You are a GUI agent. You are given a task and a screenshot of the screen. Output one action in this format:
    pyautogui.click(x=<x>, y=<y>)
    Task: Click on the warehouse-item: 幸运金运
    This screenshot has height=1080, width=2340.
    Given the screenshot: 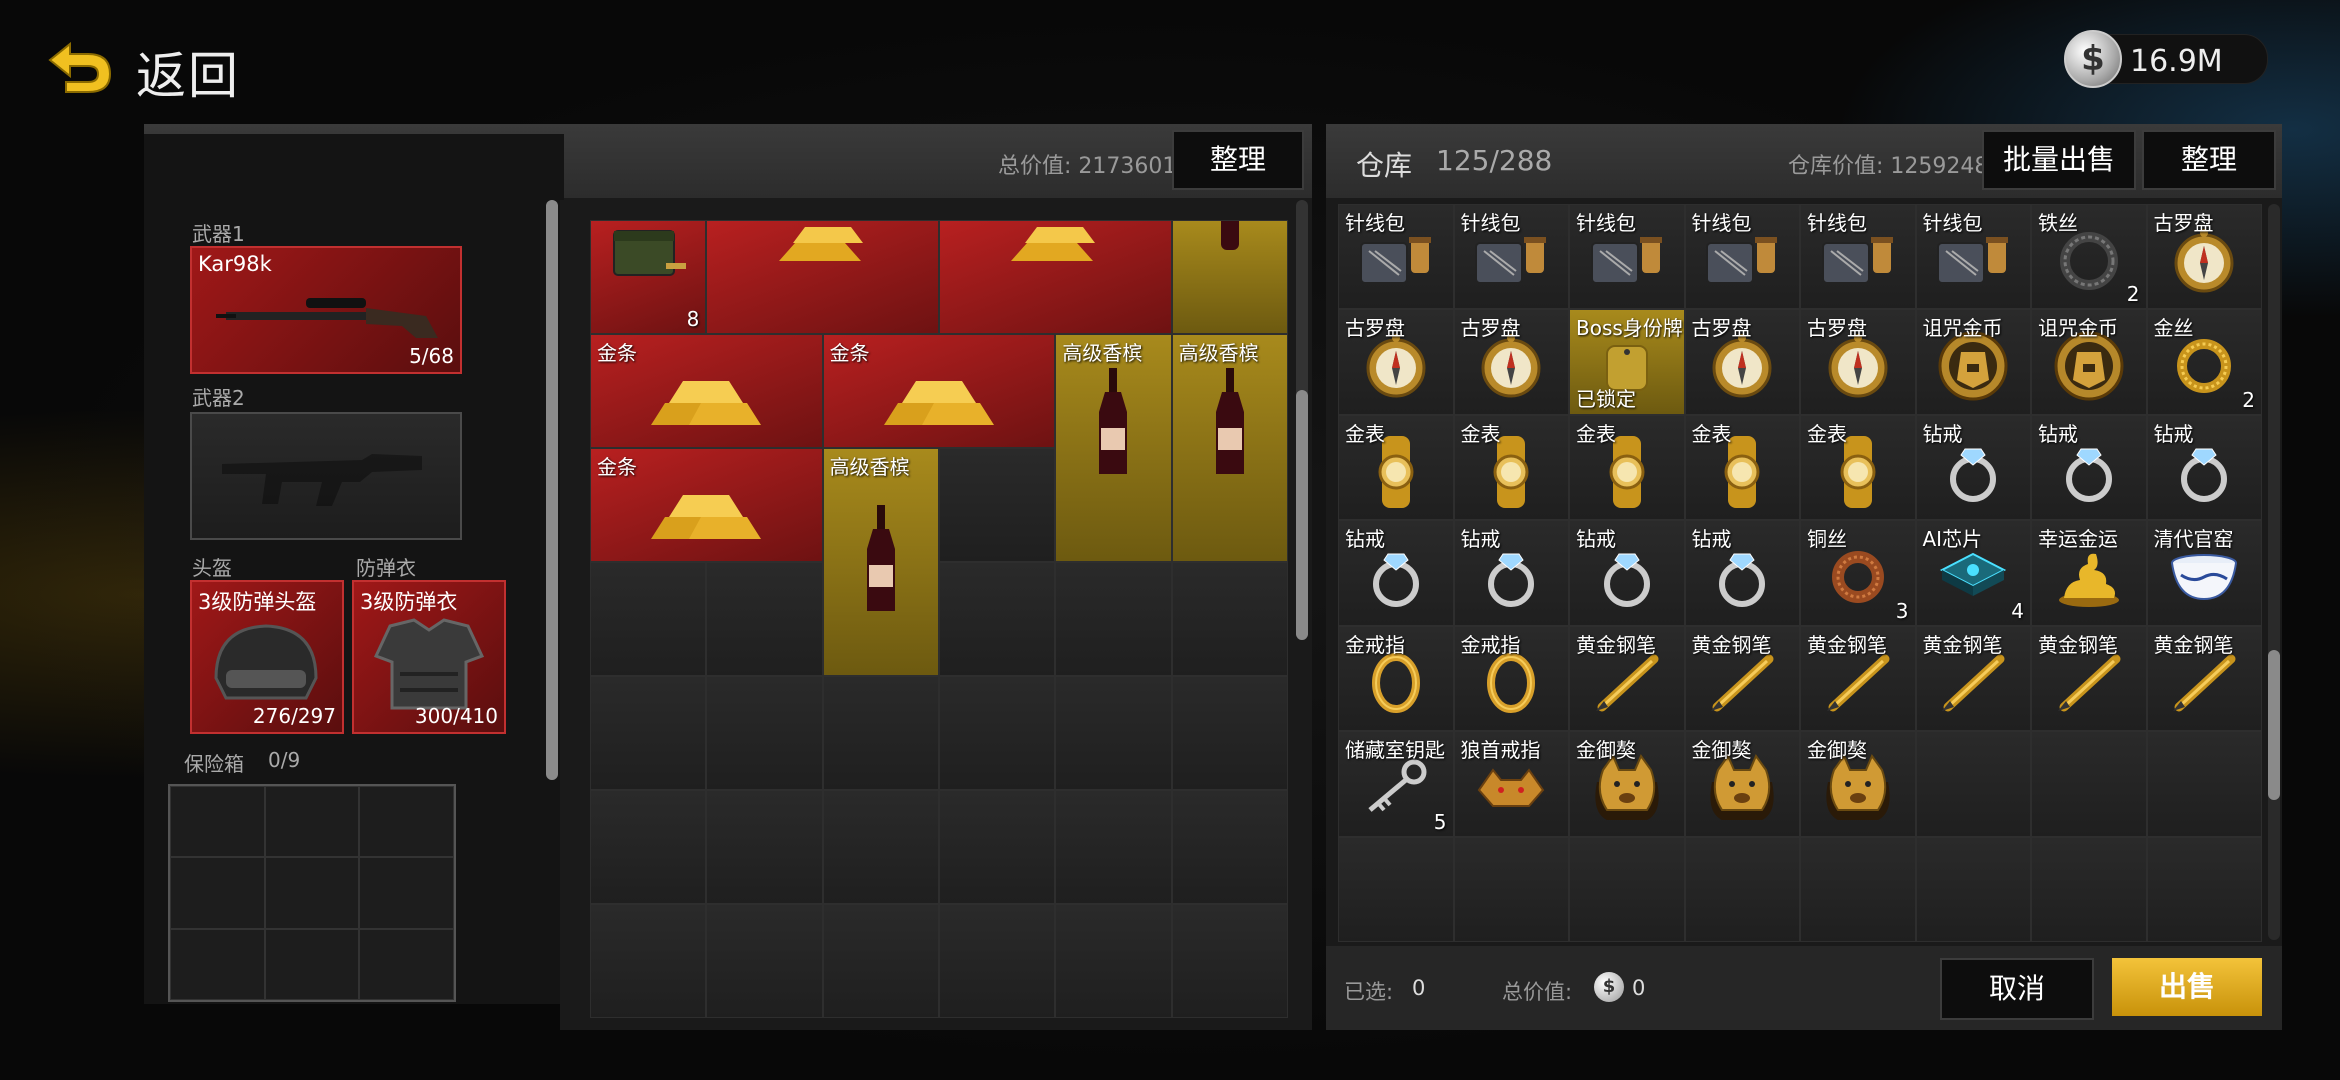 What is the action you would take?
    pyautogui.click(x=2089, y=573)
    